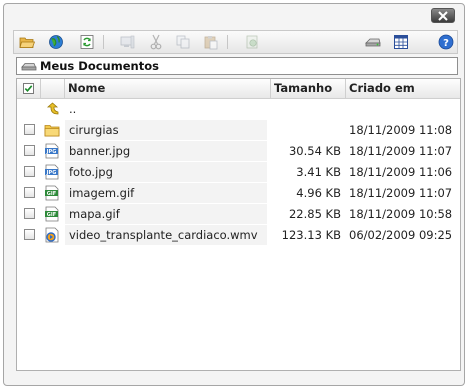  What do you see at coordinates (238, 130) in the screenshot?
I see `table-row: cirurgias 18/11/2009 11:08` at bounding box center [238, 130].